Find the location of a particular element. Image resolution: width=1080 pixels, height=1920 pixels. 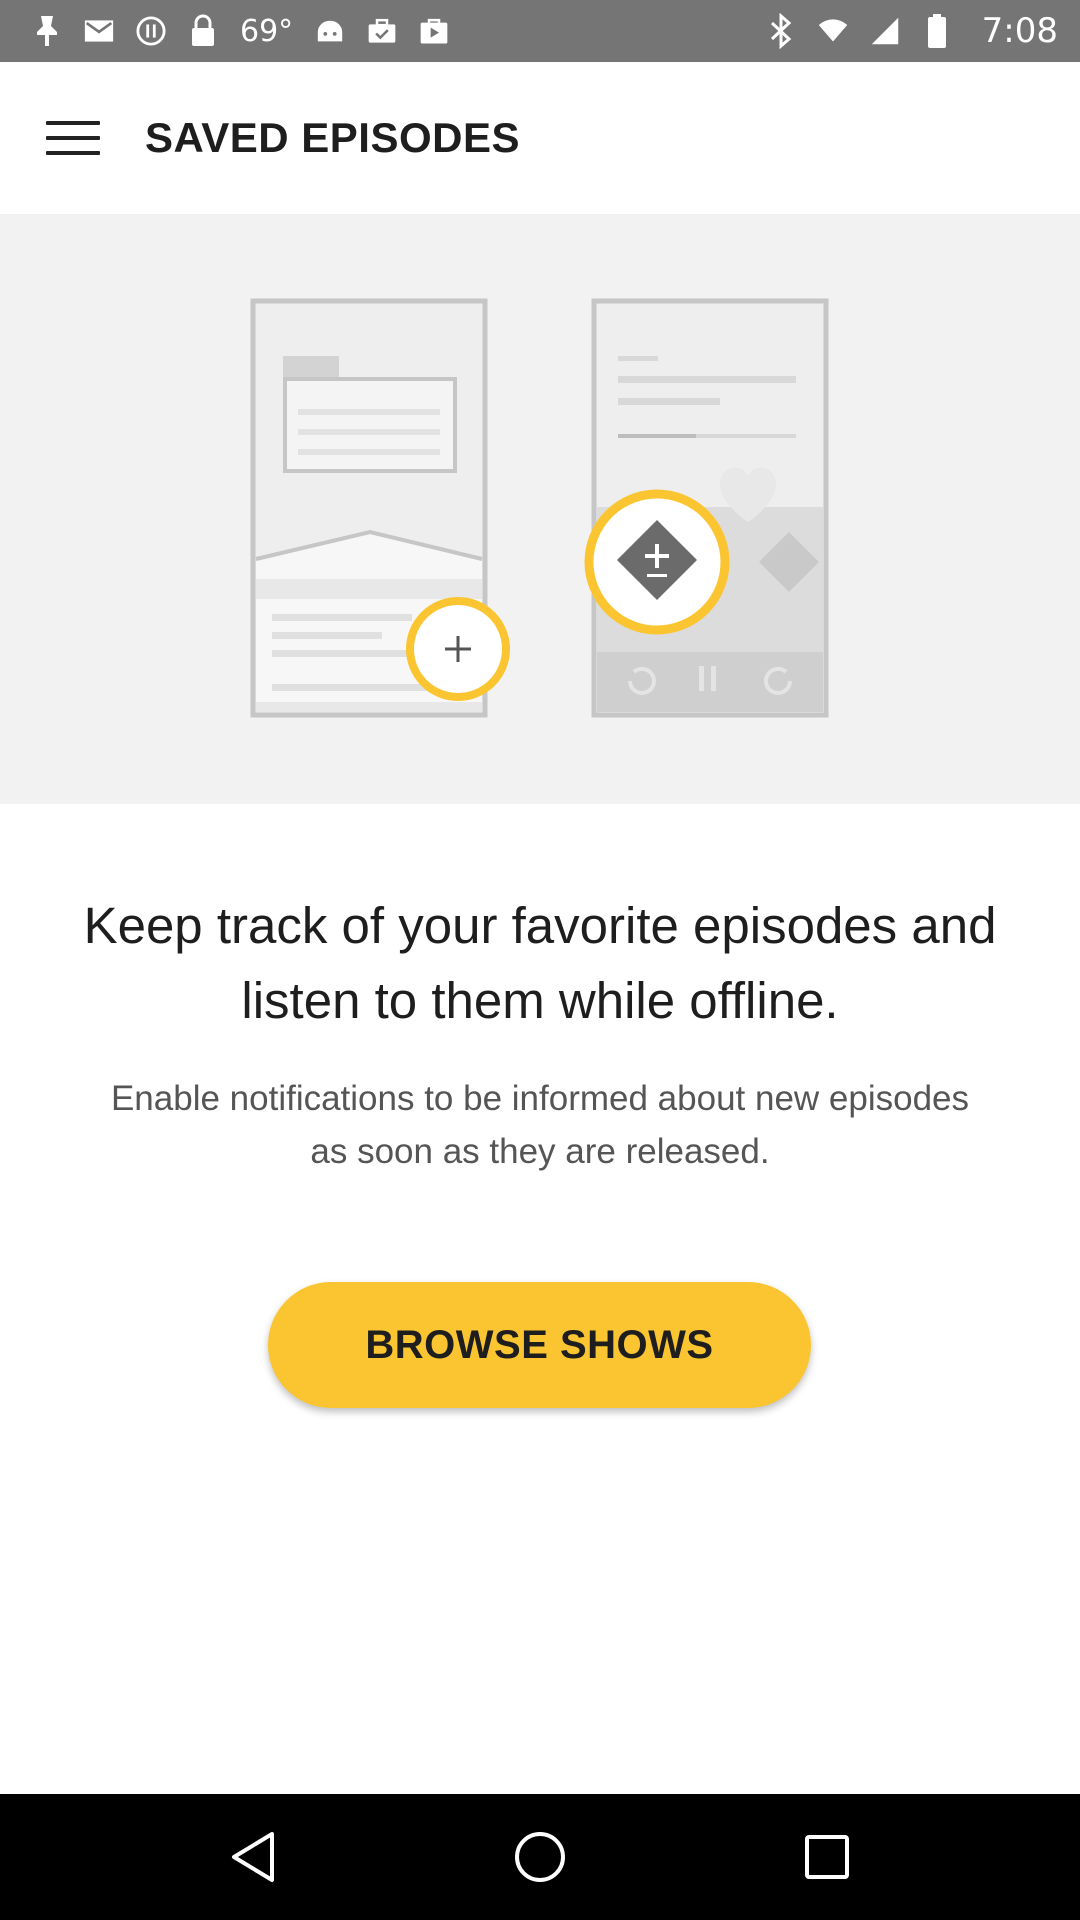

home-icon is located at coordinates (540, 1857).